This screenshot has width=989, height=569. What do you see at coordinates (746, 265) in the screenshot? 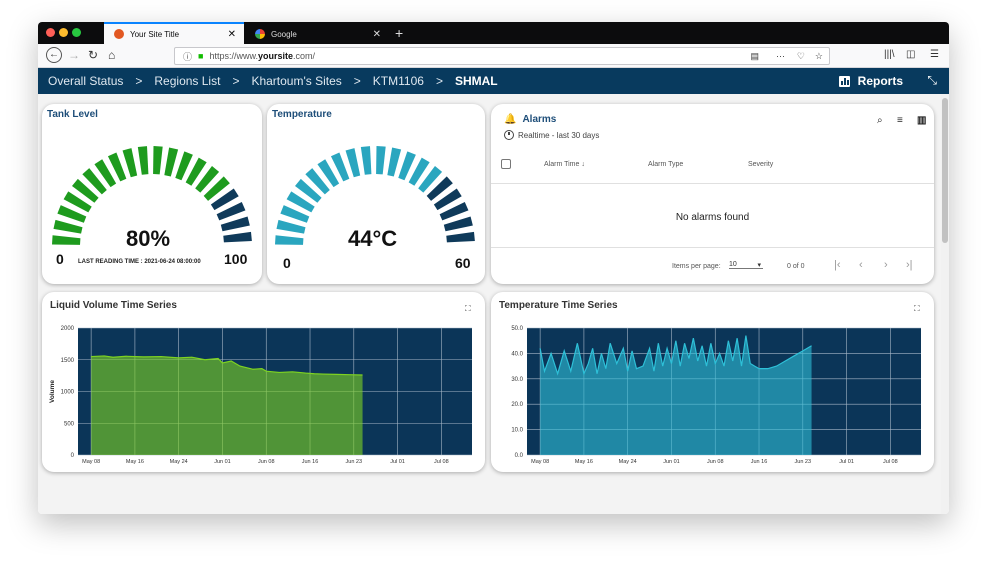
I see `items-per-page-select: 10 ▾` at bounding box center [746, 265].